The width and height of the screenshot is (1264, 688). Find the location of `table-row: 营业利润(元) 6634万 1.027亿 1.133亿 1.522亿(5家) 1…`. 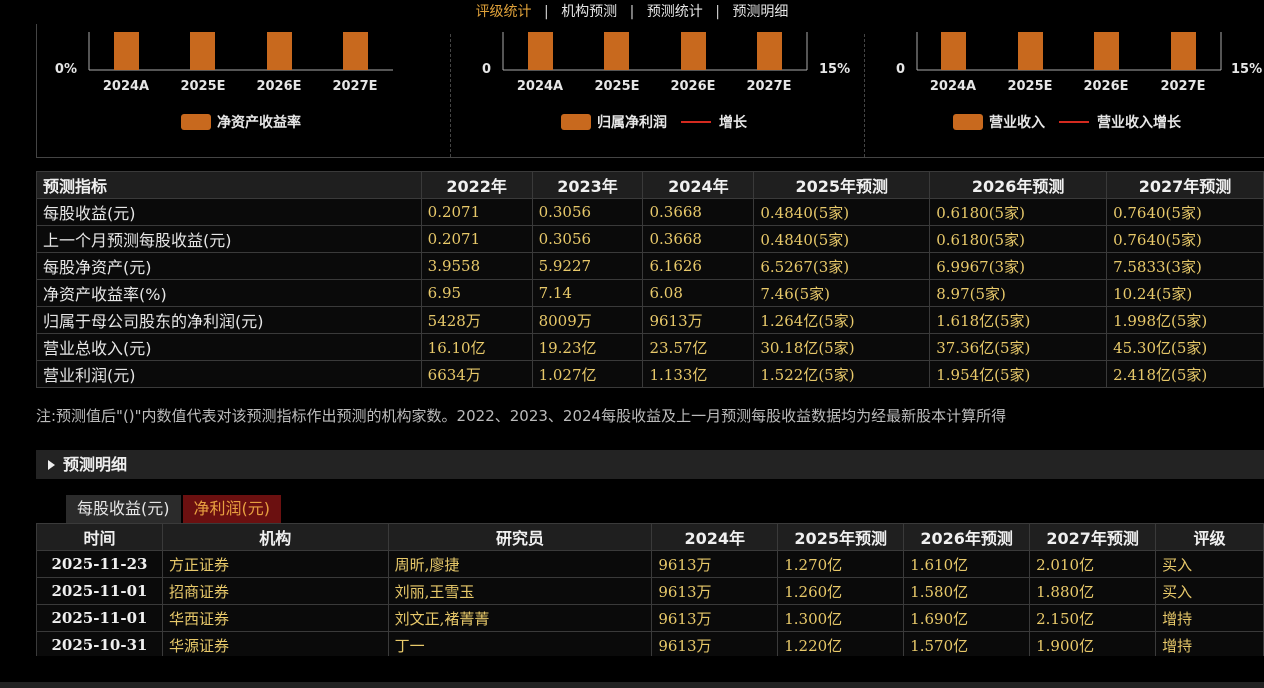

table-row: 营业利润(元) 6634万 1.027亿 1.133亿 1.522亿(5家) 1… is located at coordinates (650, 374).